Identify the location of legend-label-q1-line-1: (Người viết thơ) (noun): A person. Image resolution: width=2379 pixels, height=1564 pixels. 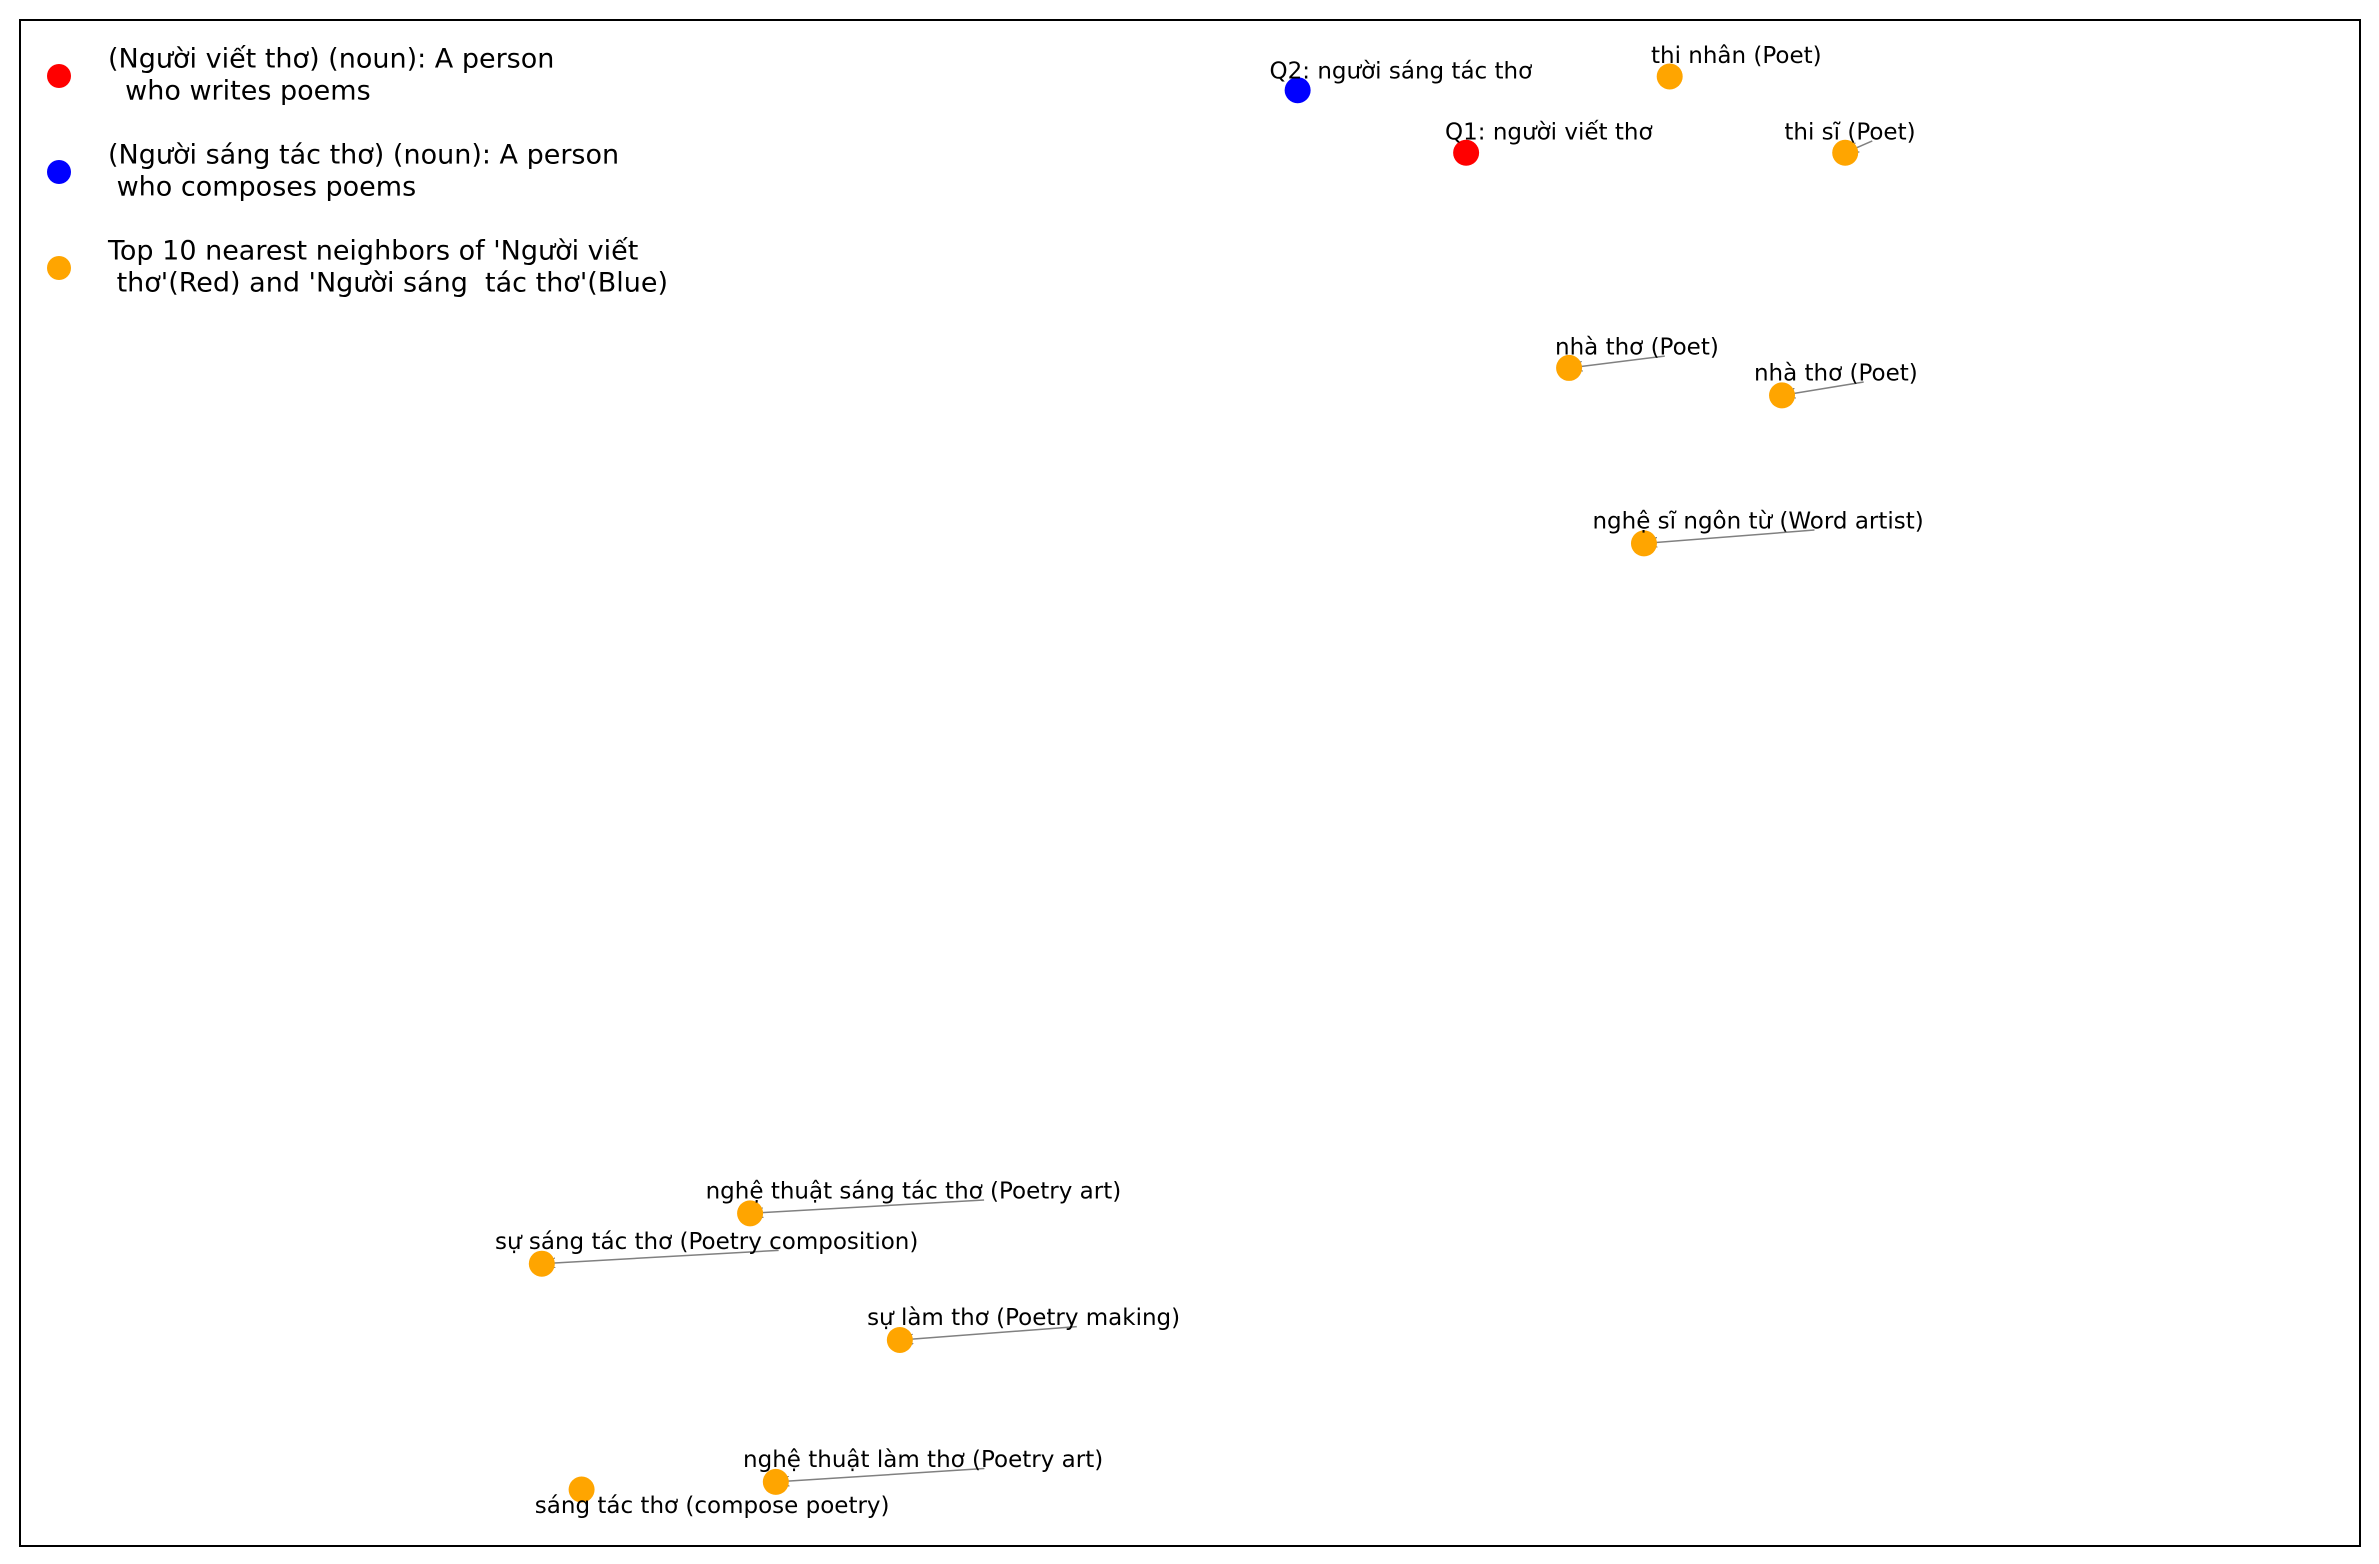
(331, 59).